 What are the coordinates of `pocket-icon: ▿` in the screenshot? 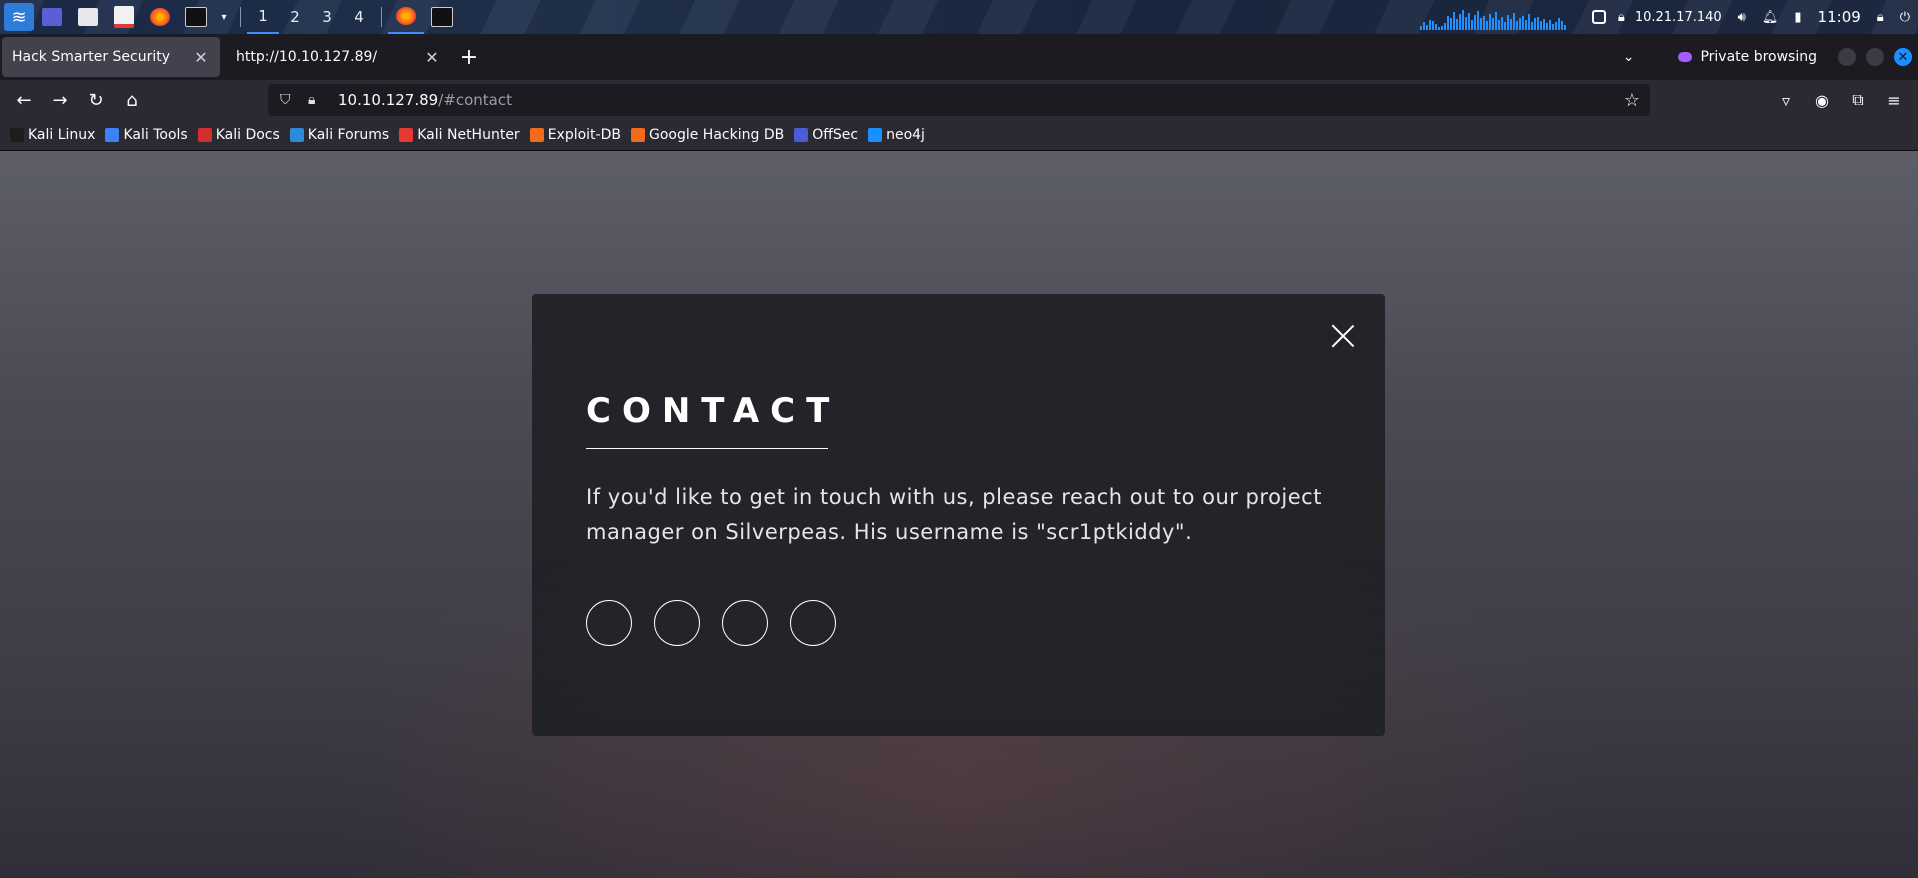 It's located at (1786, 100).